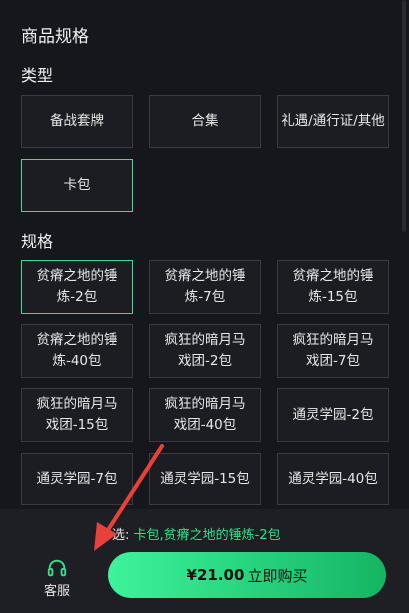  What do you see at coordinates (333, 415) in the screenshot?
I see `spec-option: 通灵学园-2包` at bounding box center [333, 415].